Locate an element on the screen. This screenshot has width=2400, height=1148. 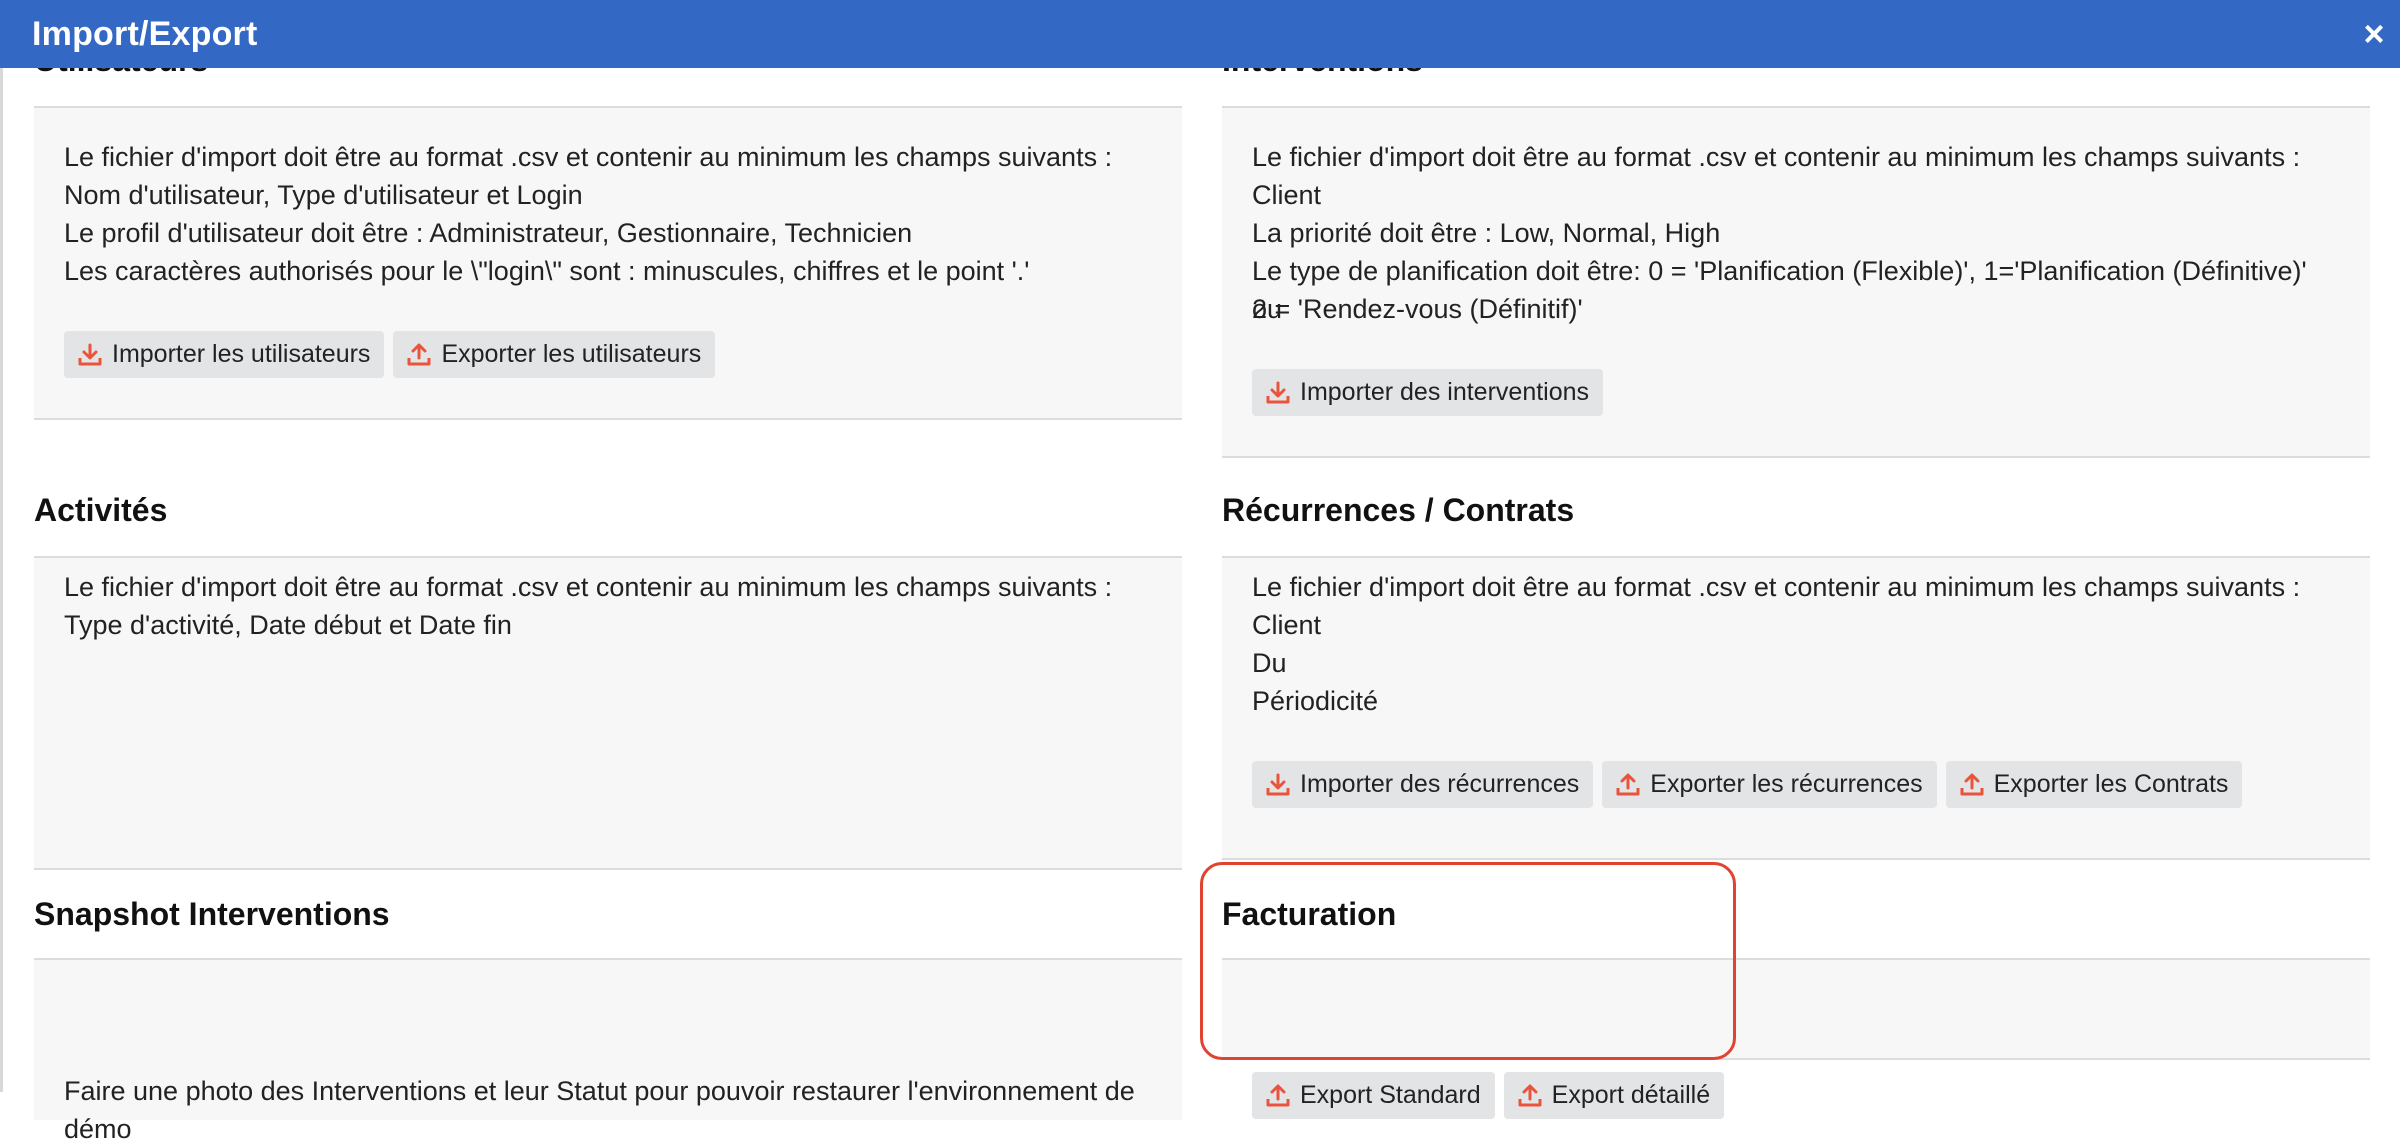
button-label: Export détaillé is located at coordinates (1631, 1095).